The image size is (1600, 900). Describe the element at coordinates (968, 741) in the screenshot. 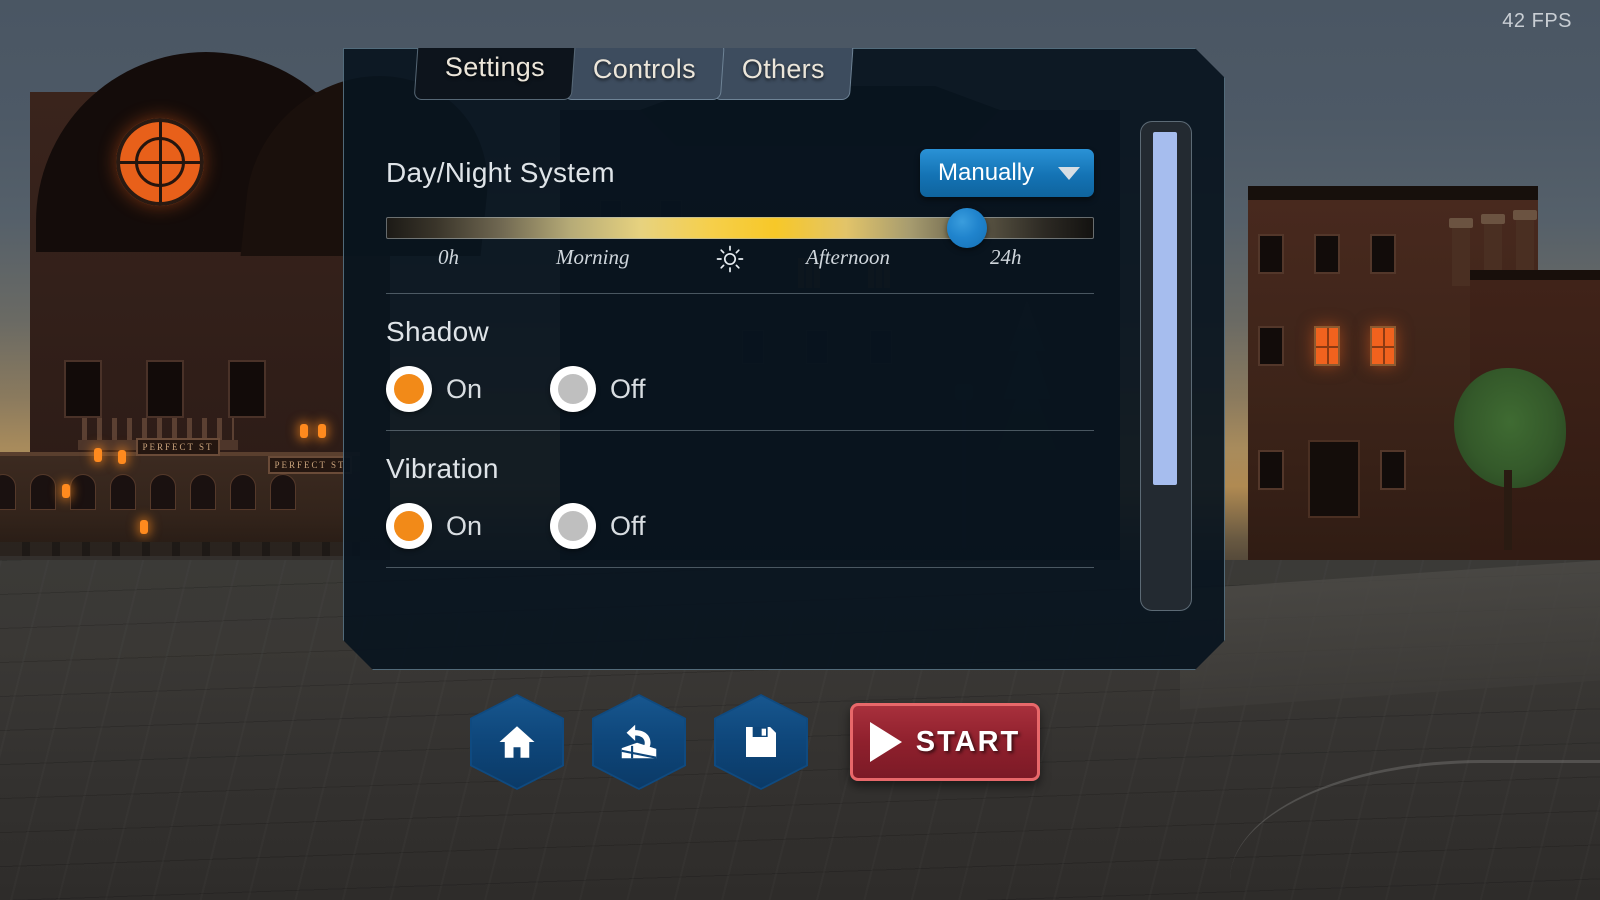

I see `start-button-label: START` at that location.